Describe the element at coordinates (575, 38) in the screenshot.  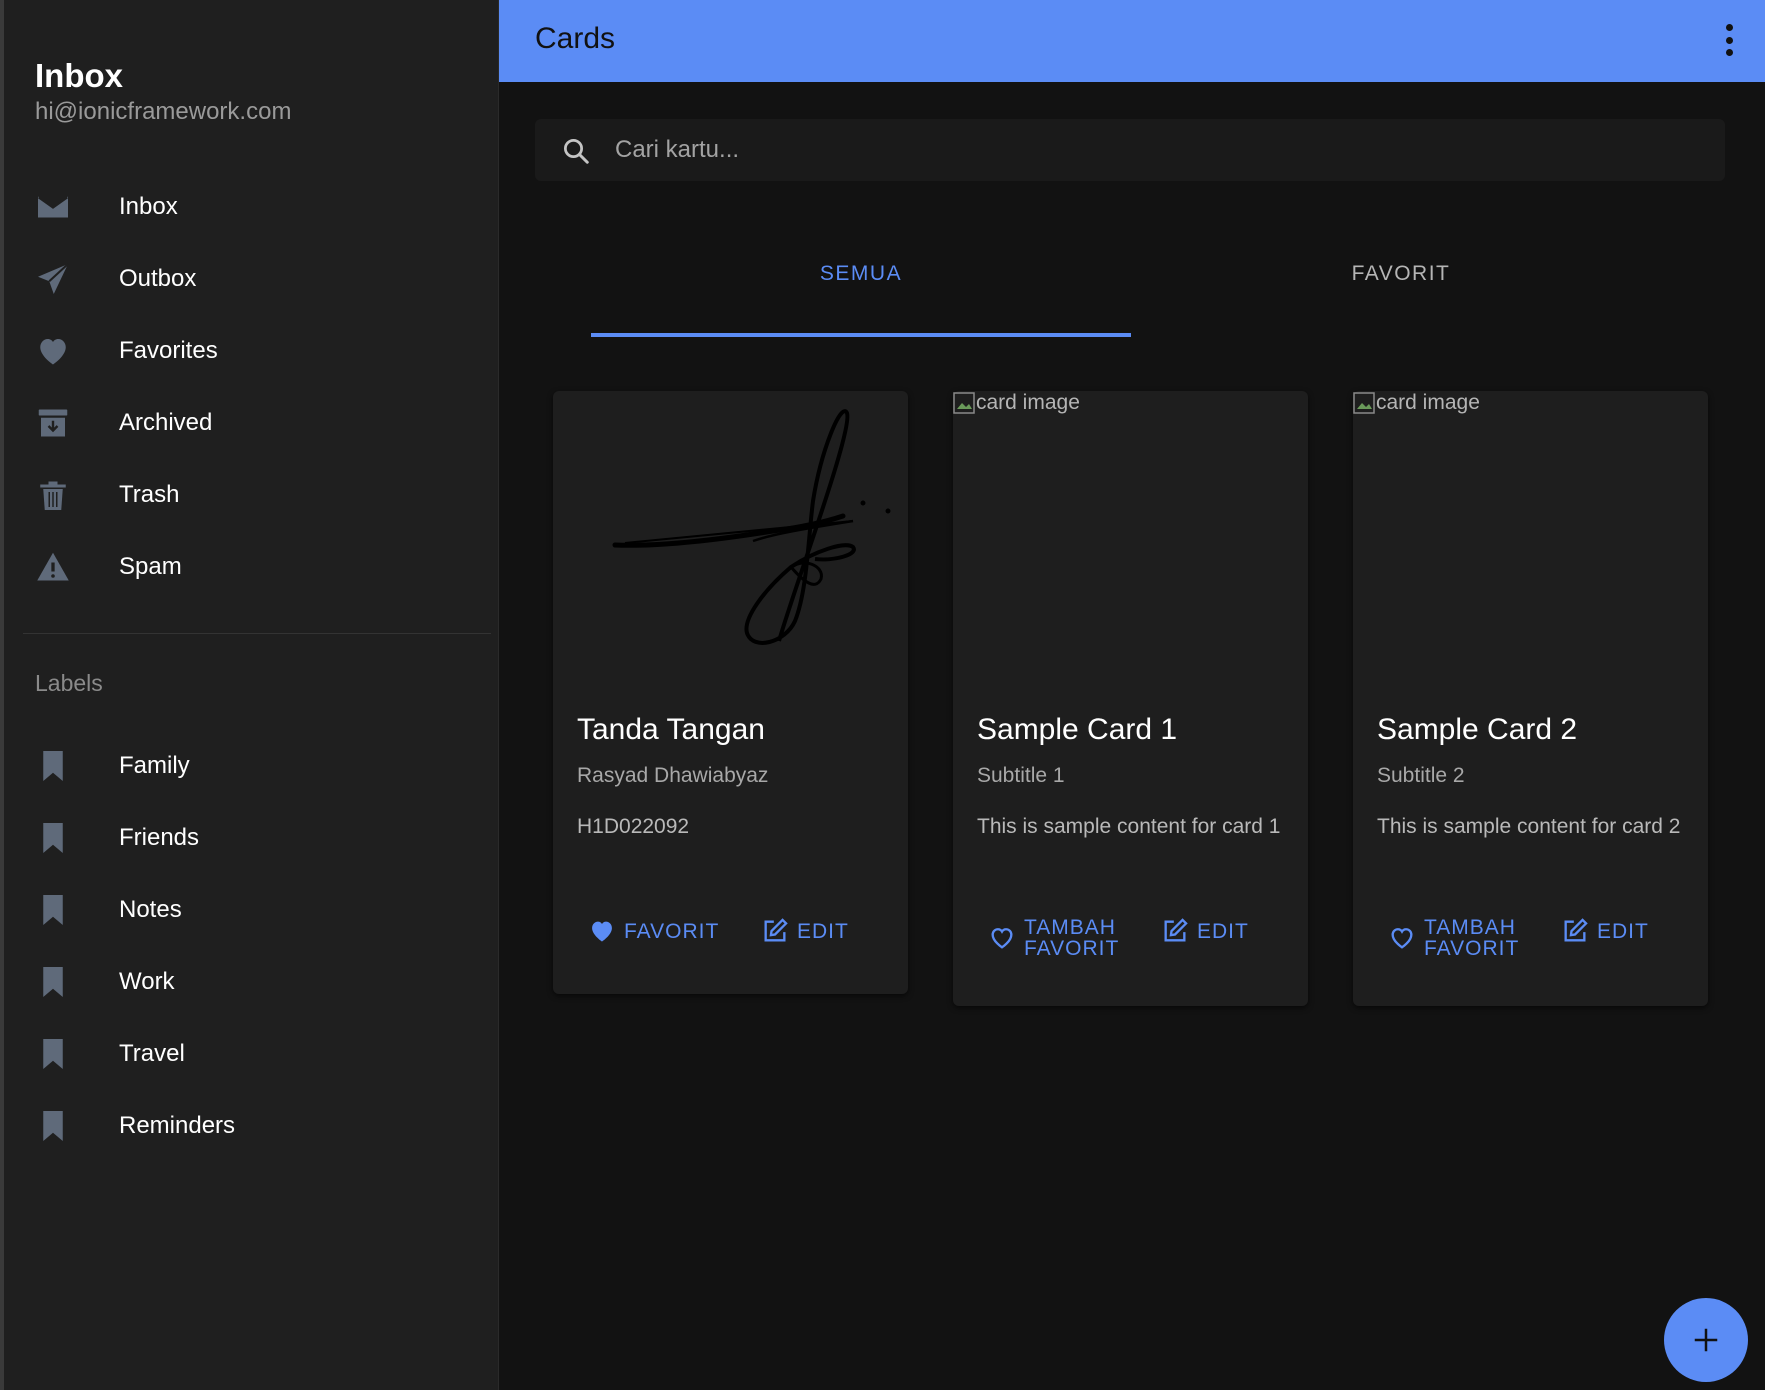
I see `page-title: Cards` at that location.